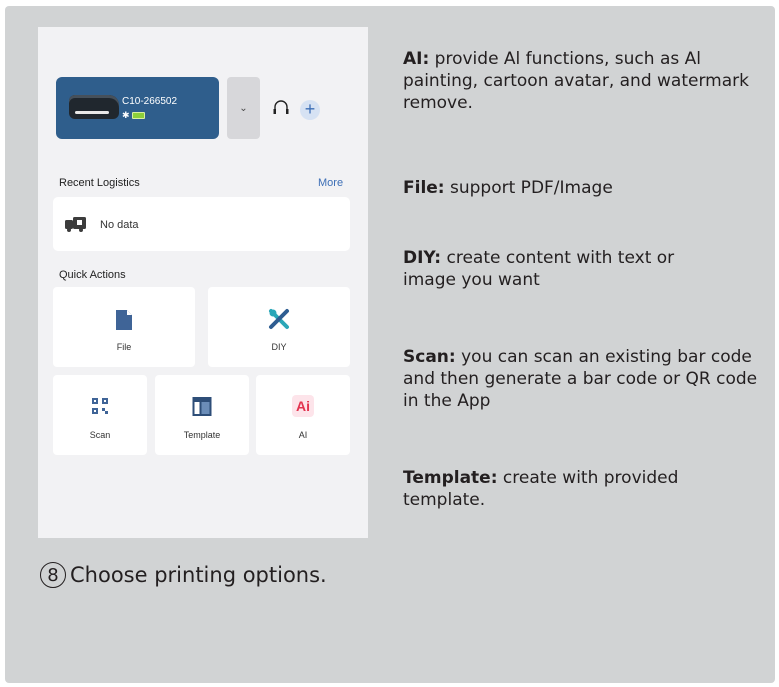 The width and height of the screenshot is (779, 687). Describe the element at coordinates (429, 357) in the screenshot. I see `scan-term: Scan:` at that location.